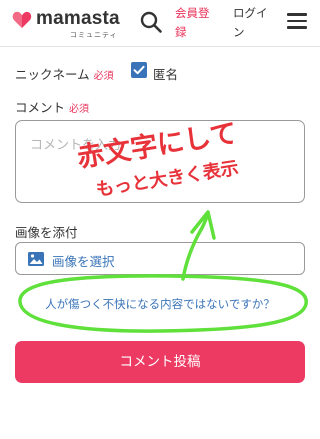 This screenshot has width=320, height=439. What do you see at coordinates (297, 21) in the screenshot?
I see `hamburger-menu-icon` at bounding box center [297, 21].